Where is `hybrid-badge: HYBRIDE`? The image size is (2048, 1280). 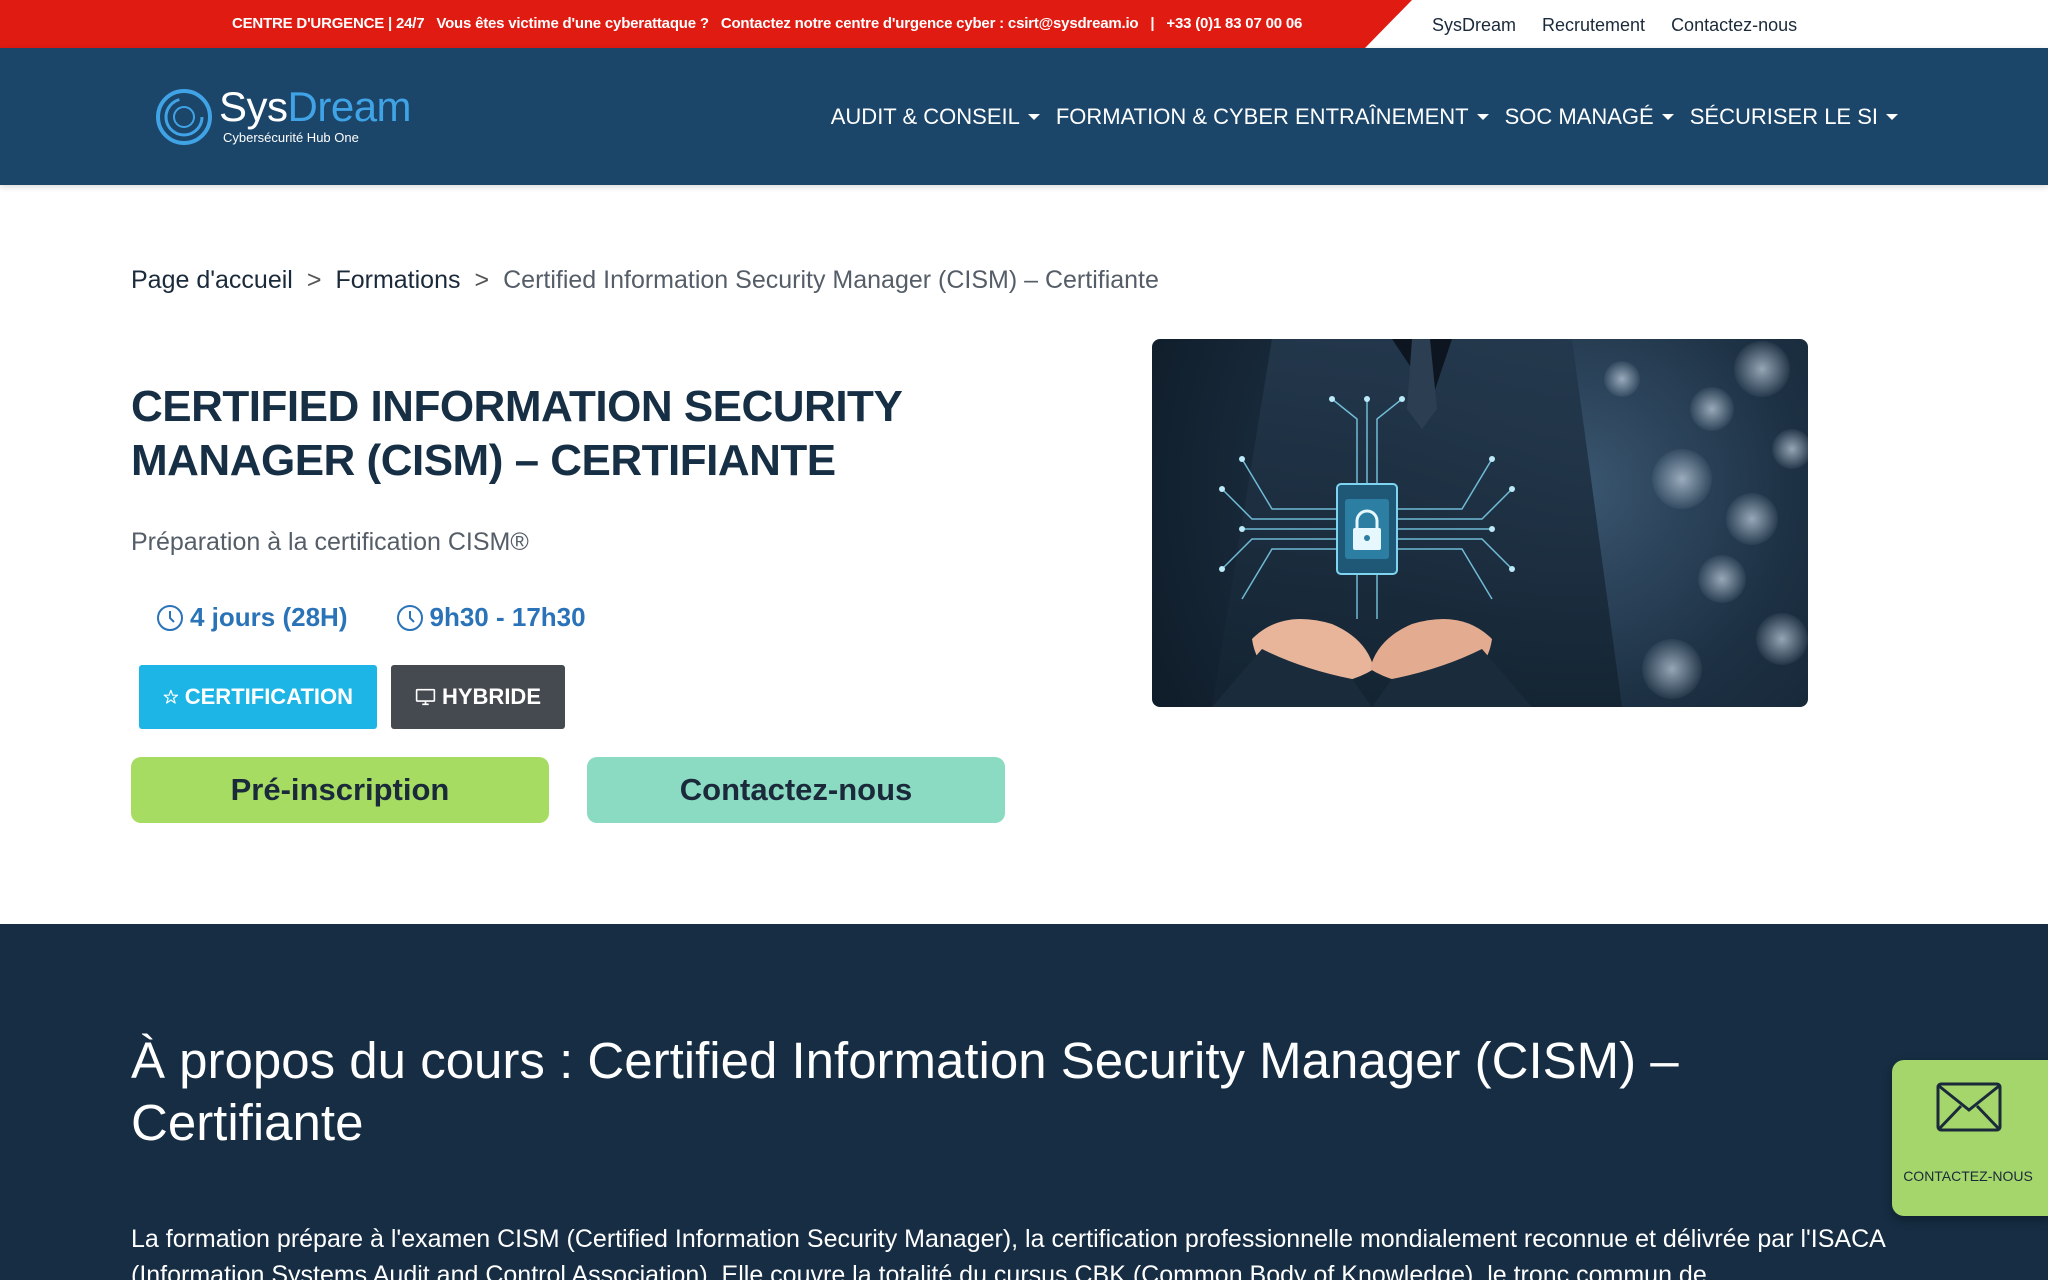 hybrid-badge: HYBRIDE is located at coordinates (478, 697).